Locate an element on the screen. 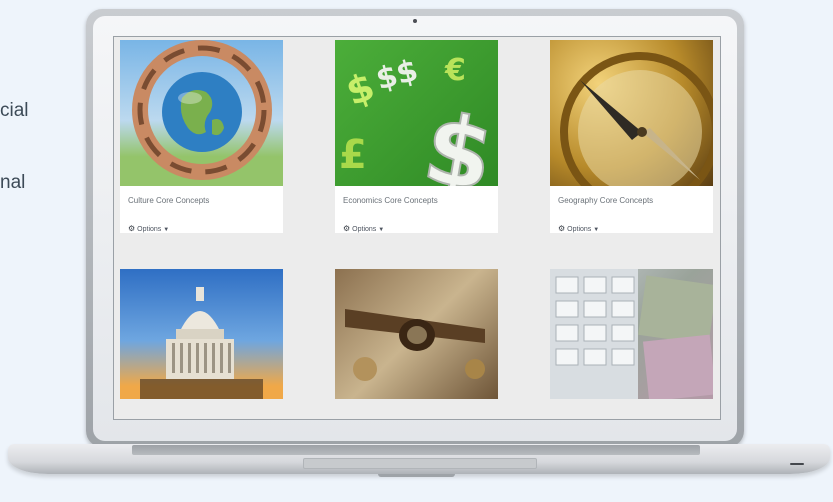 This screenshot has height=502, width=833. calculator-and-money-image is located at coordinates (631, 334).